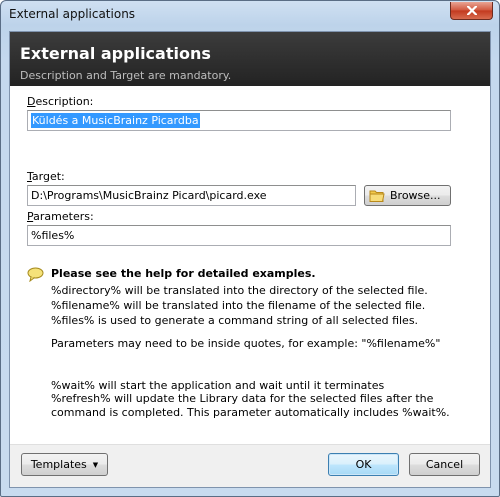 The width and height of the screenshot is (500, 497). What do you see at coordinates (53, 235) in the screenshot?
I see `parameters-value: %files%` at bounding box center [53, 235].